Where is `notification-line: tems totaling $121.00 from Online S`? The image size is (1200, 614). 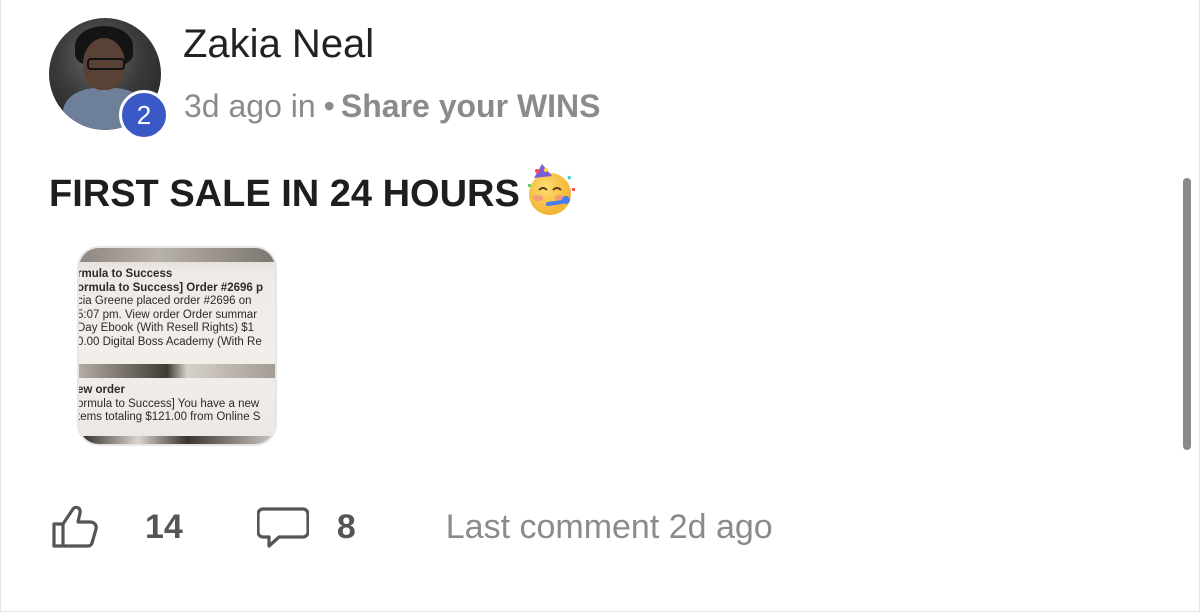
notification-line: tems totaling $121.00 from Online S is located at coordinates (169, 417).